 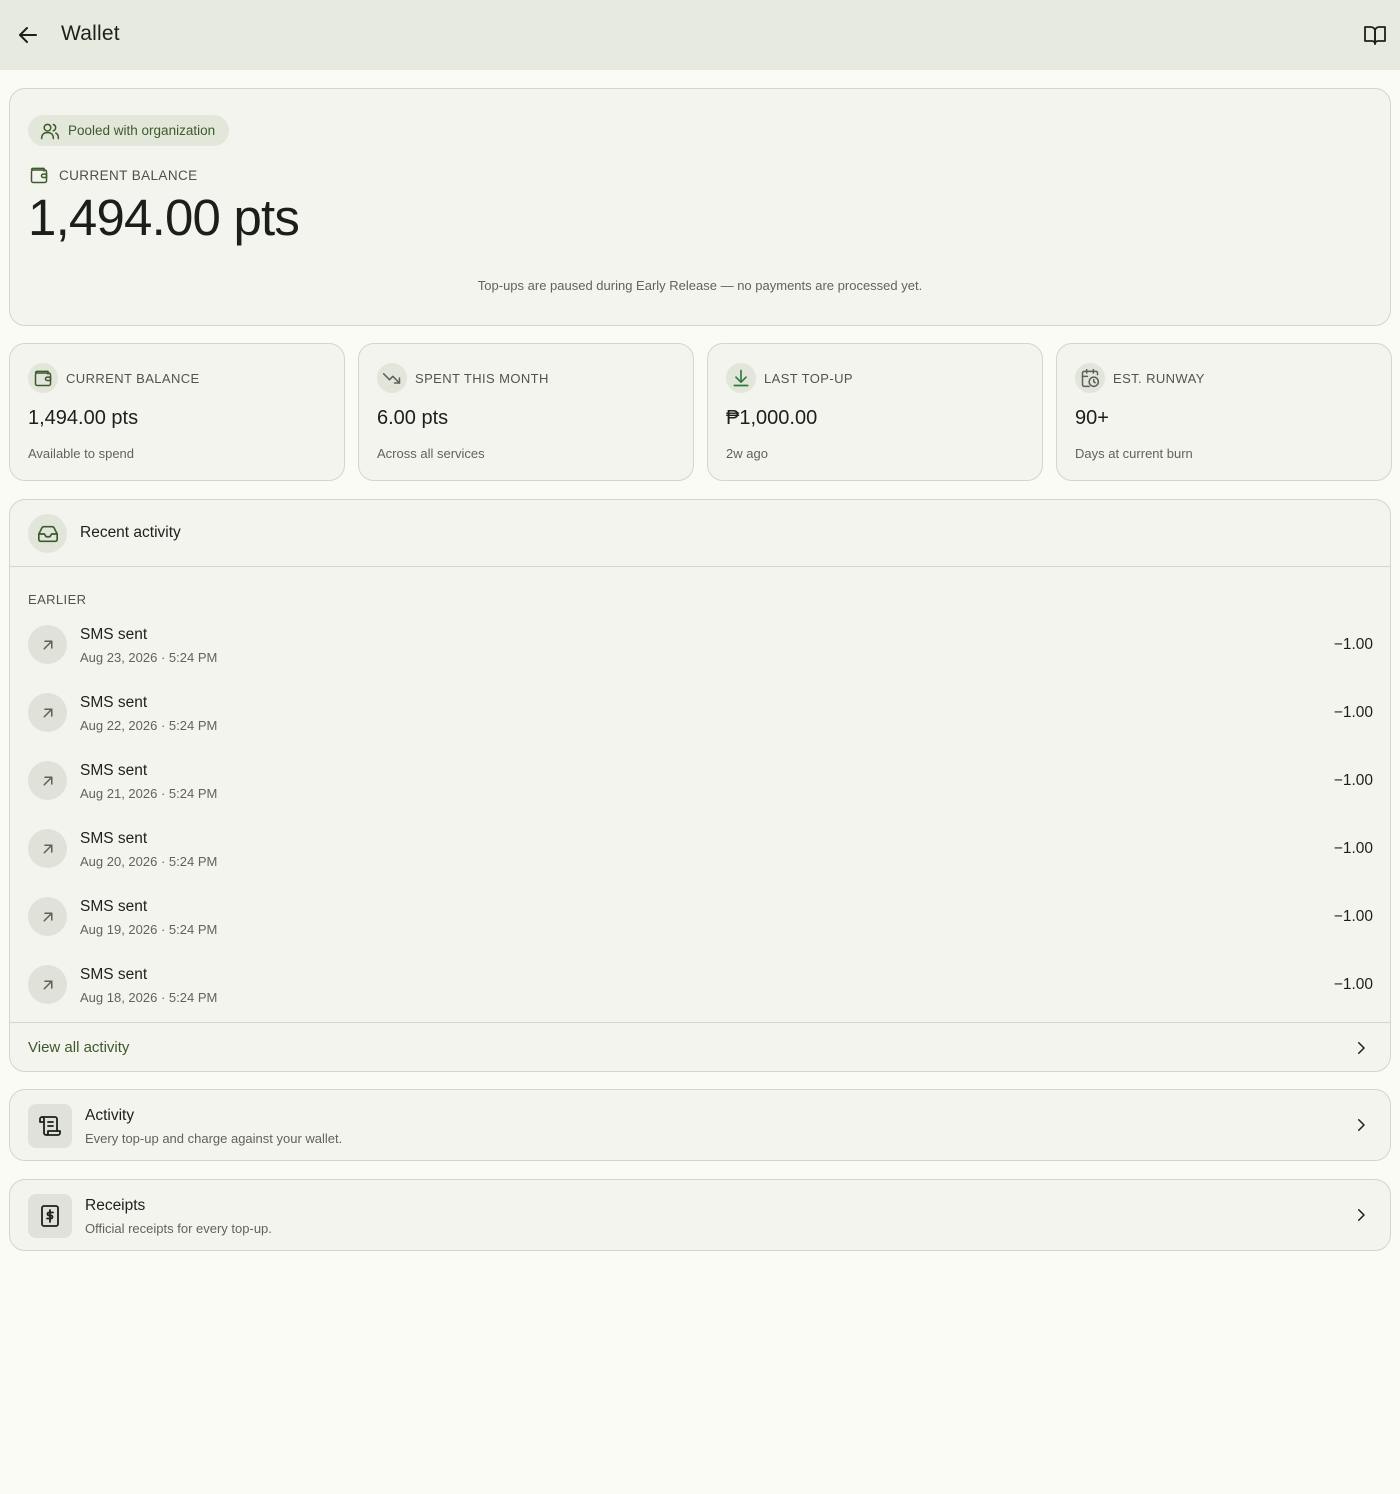 I want to click on view-all-activity-link: View all activity, so click(x=700, y=1046).